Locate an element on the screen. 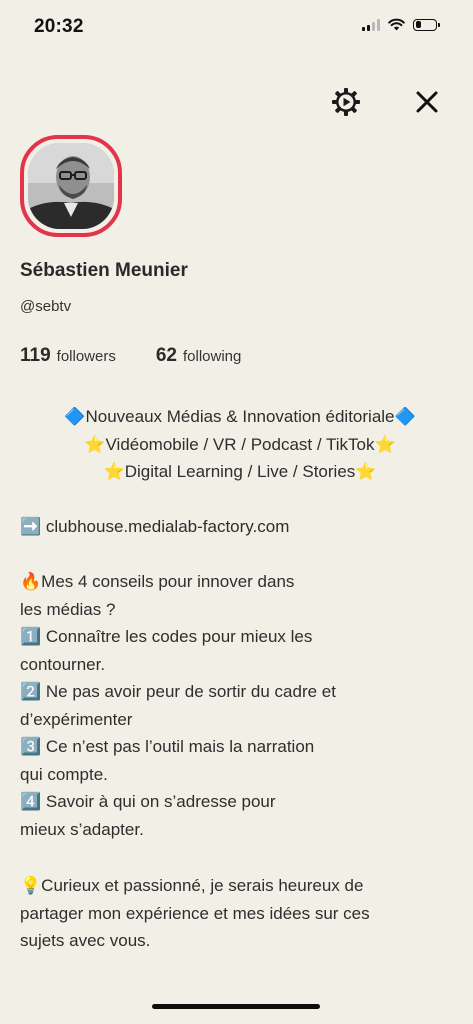 The height and width of the screenshot is (1024, 473). bio-line: ⭐️Vidéomobile / VR / Podcast / TikTok⭐️ is located at coordinates (240, 444).